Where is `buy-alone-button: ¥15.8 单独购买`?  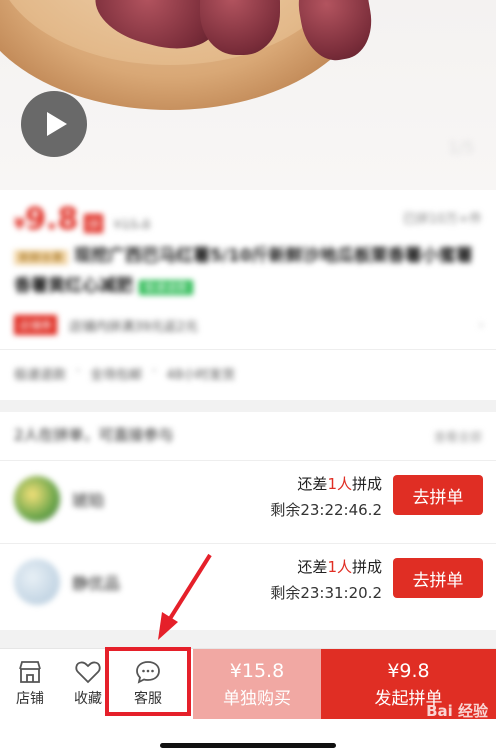 buy-alone-button: ¥15.8 单独购买 is located at coordinates (257, 684).